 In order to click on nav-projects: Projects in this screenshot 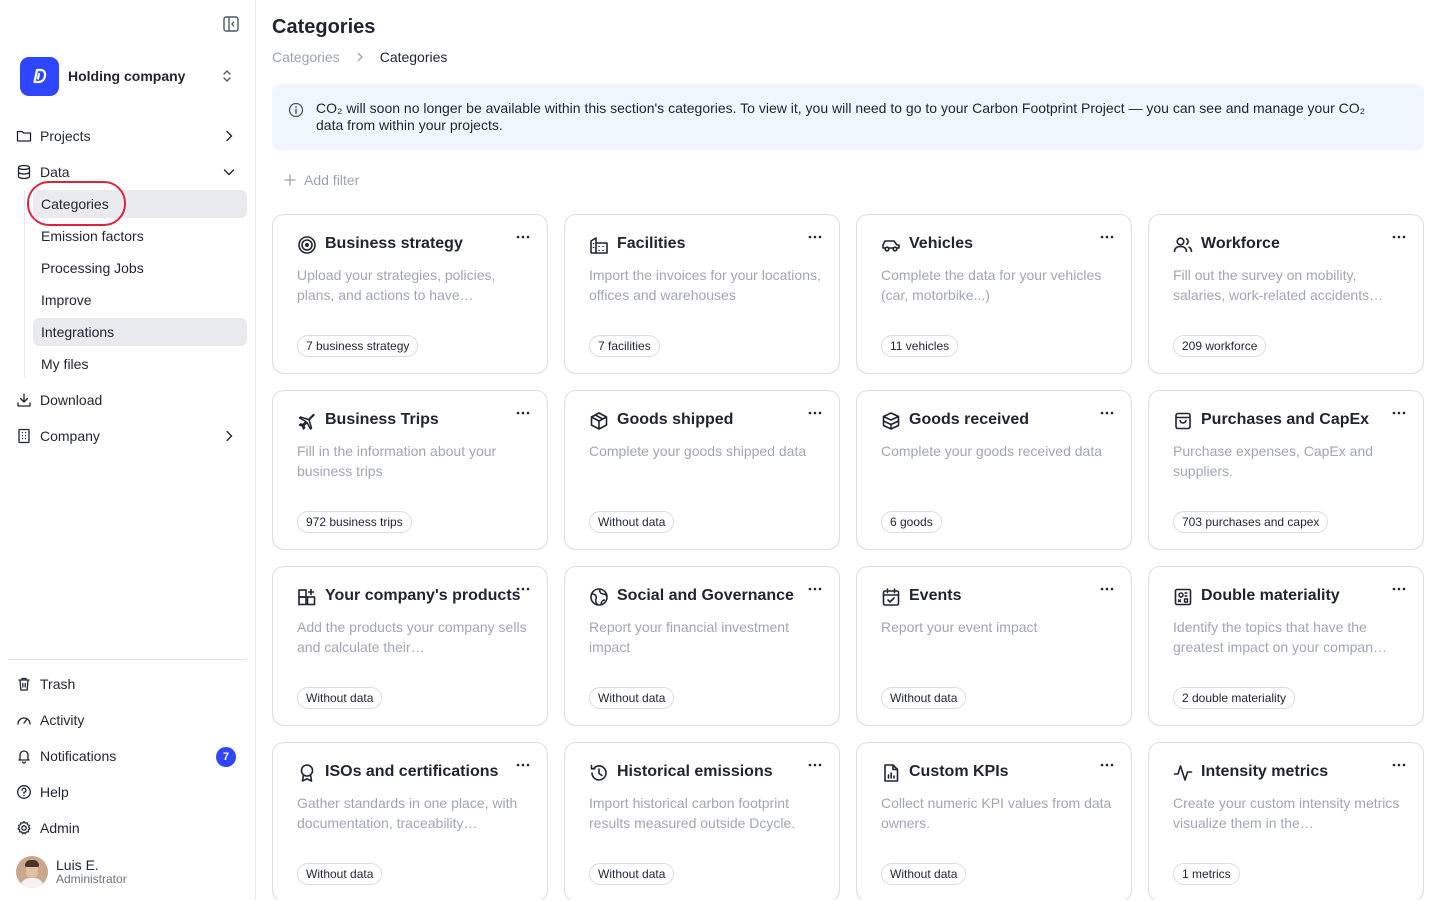, I will do `click(128, 136)`.